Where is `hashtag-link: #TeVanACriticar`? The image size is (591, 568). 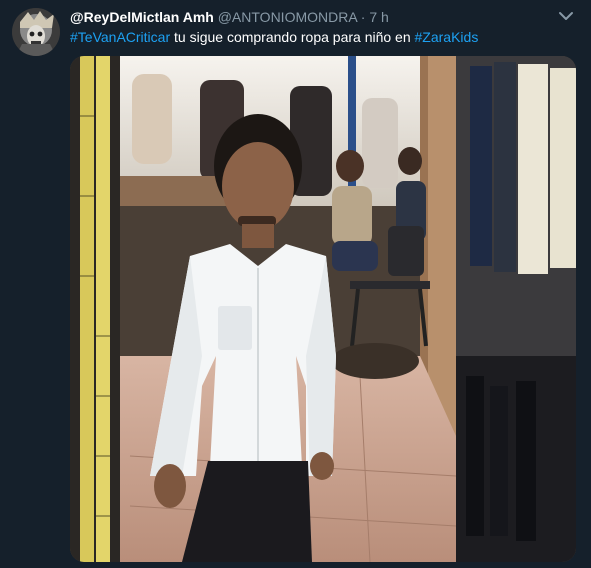 hashtag-link: #TeVanACriticar is located at coordinates (120, 37).